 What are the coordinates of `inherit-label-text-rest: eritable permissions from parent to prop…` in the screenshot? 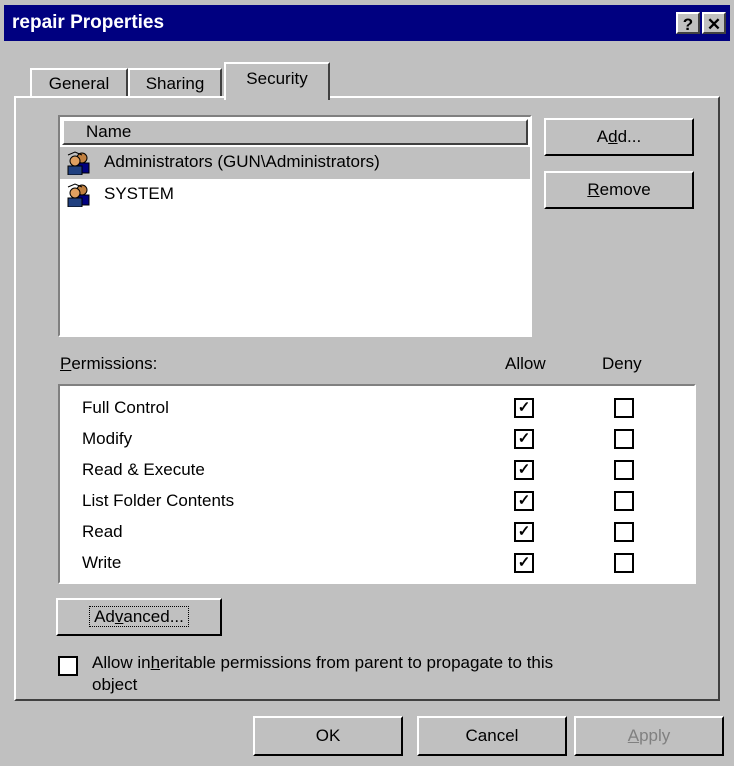 It's located at (357, 662).